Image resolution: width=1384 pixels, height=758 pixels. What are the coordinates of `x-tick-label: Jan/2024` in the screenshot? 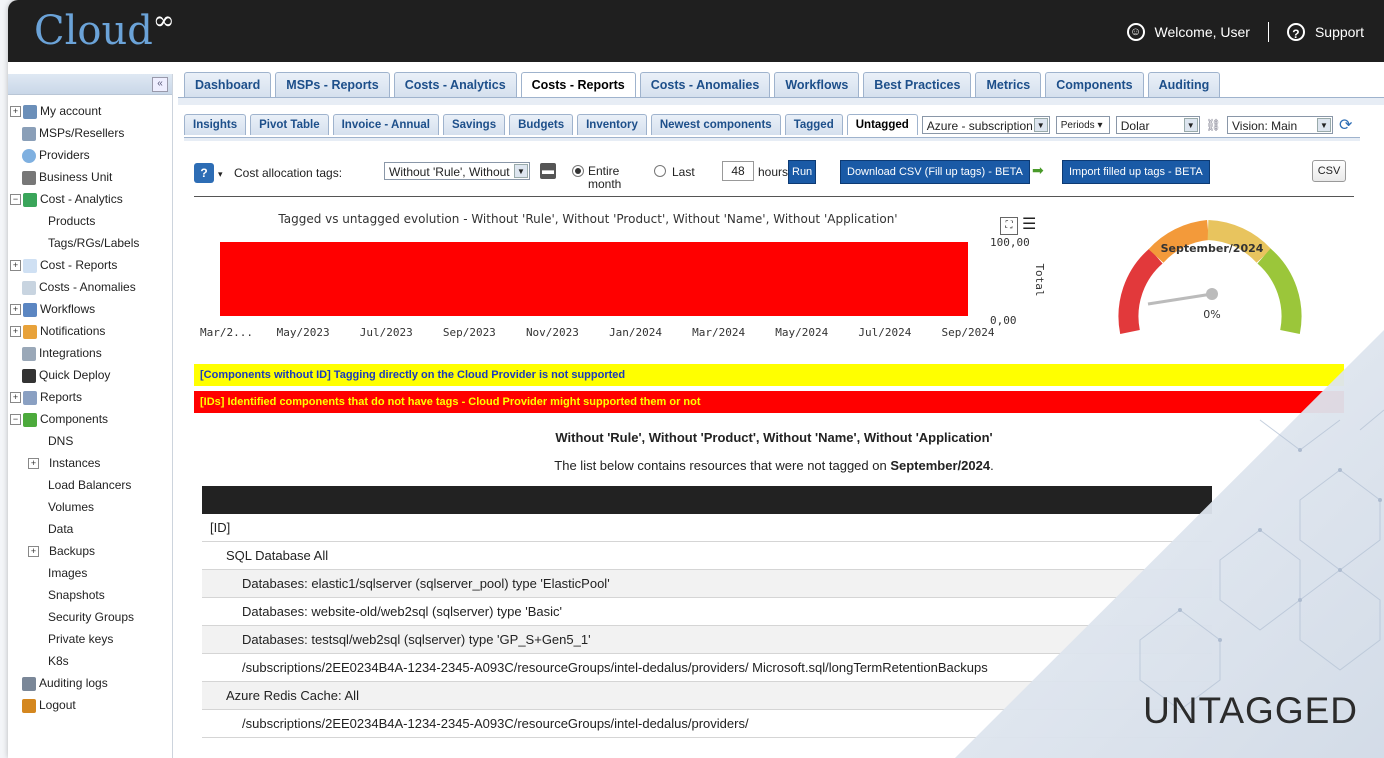 It's located at (635, 332).